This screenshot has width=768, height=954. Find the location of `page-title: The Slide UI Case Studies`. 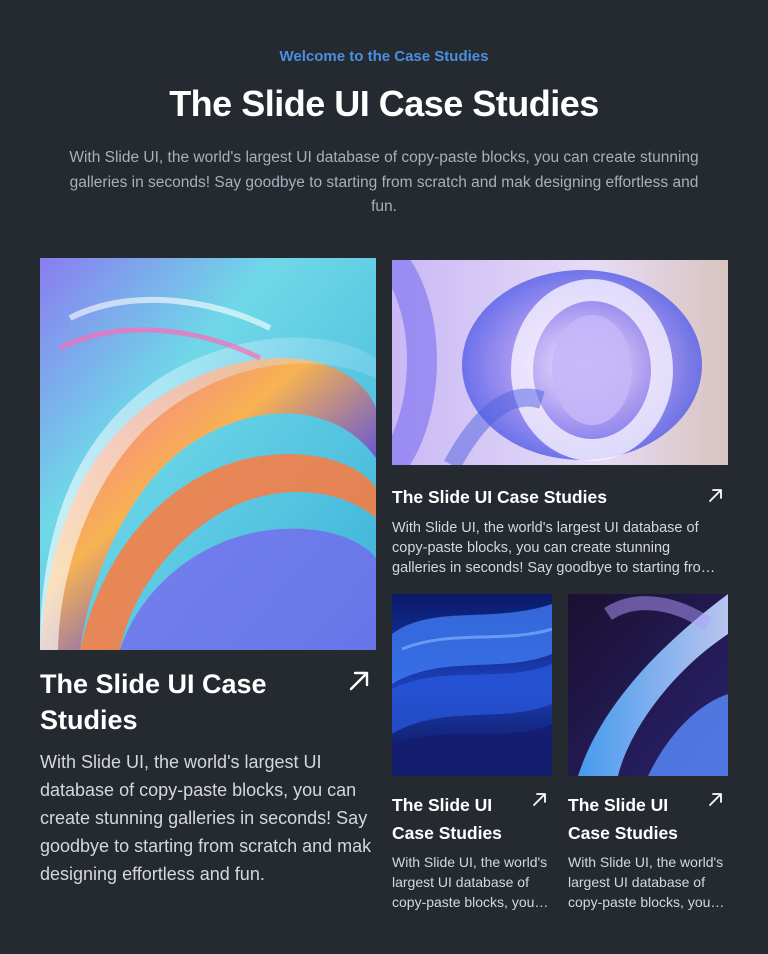

page-title: The Slide UI Case Studies is located at coordinates (384, 103).